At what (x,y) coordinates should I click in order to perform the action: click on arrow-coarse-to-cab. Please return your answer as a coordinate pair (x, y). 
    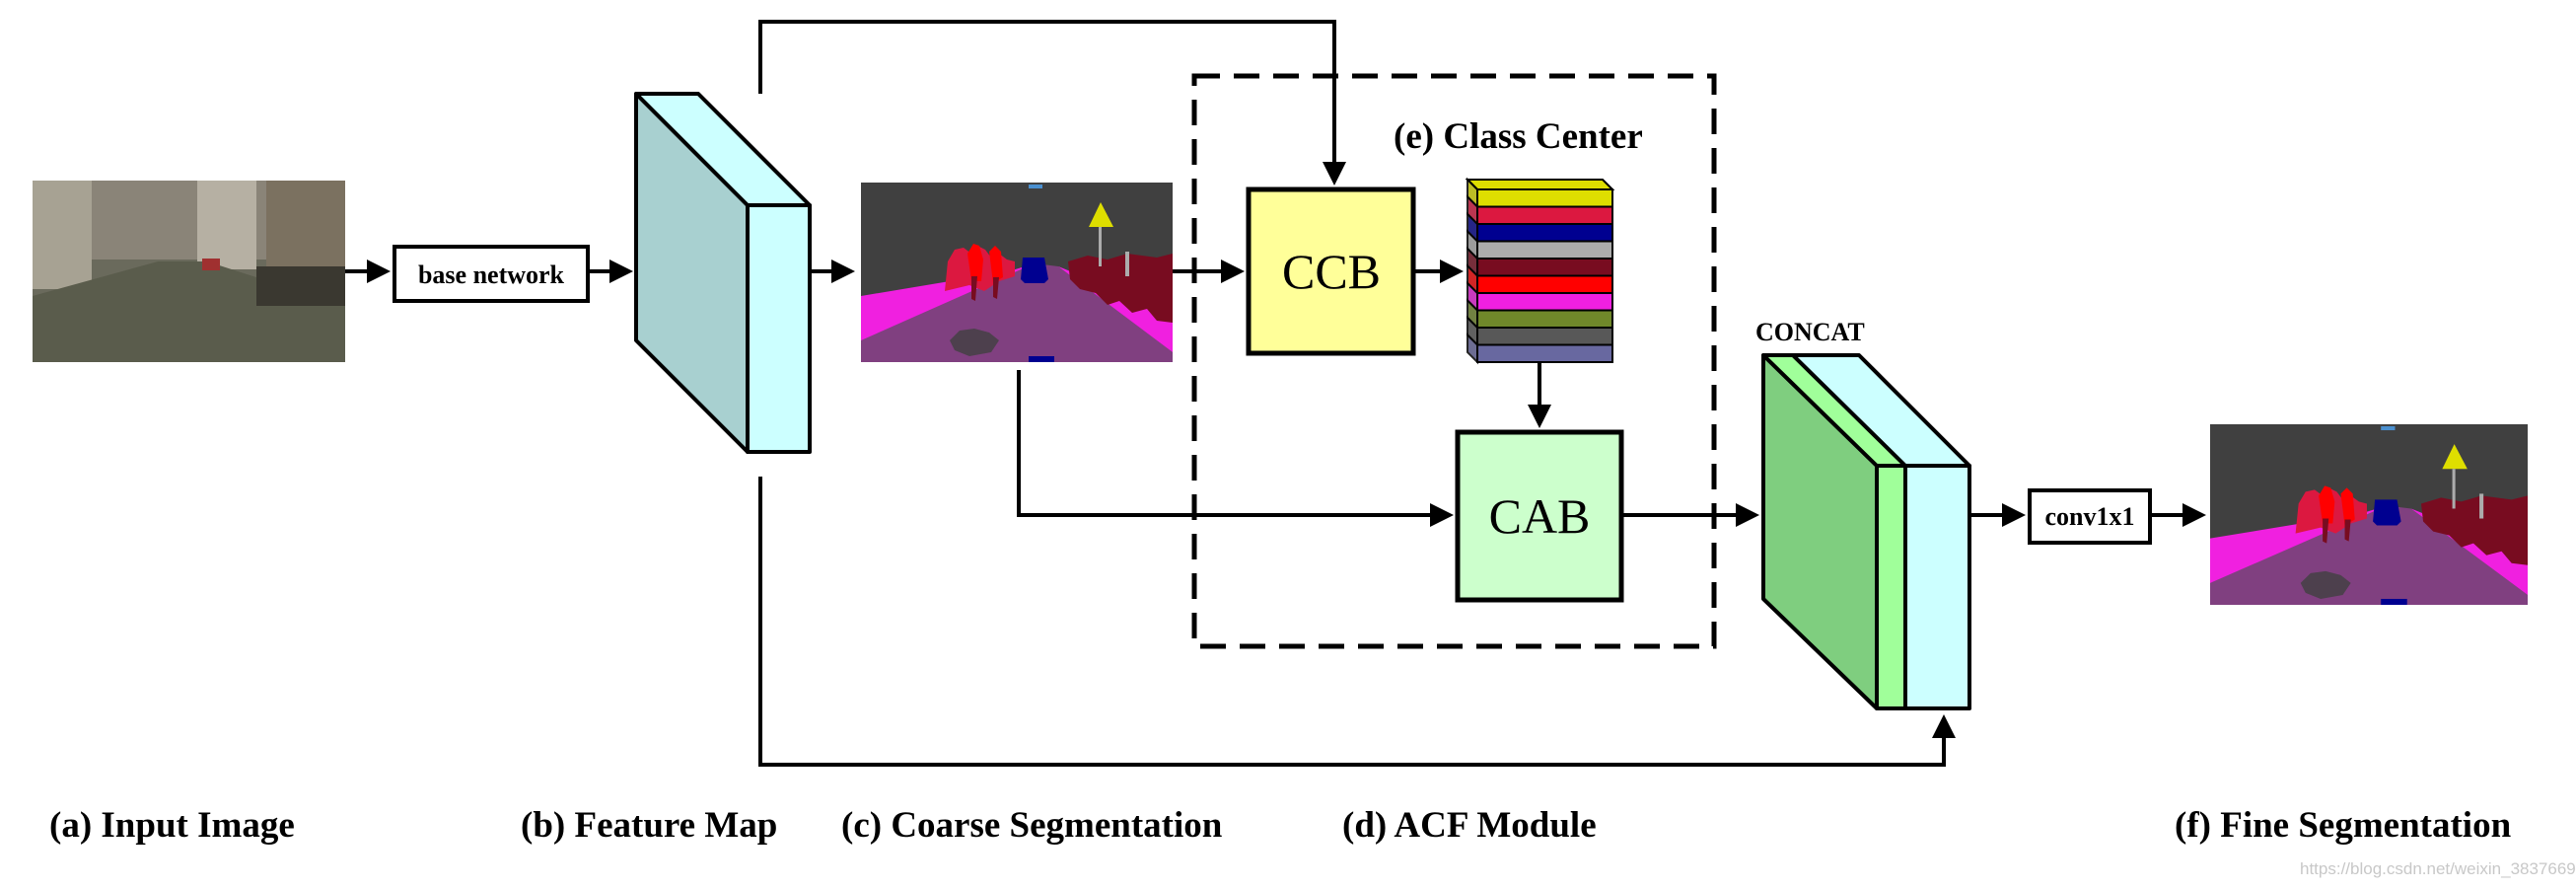
    Looking at the image, I should click on (1235, 448).